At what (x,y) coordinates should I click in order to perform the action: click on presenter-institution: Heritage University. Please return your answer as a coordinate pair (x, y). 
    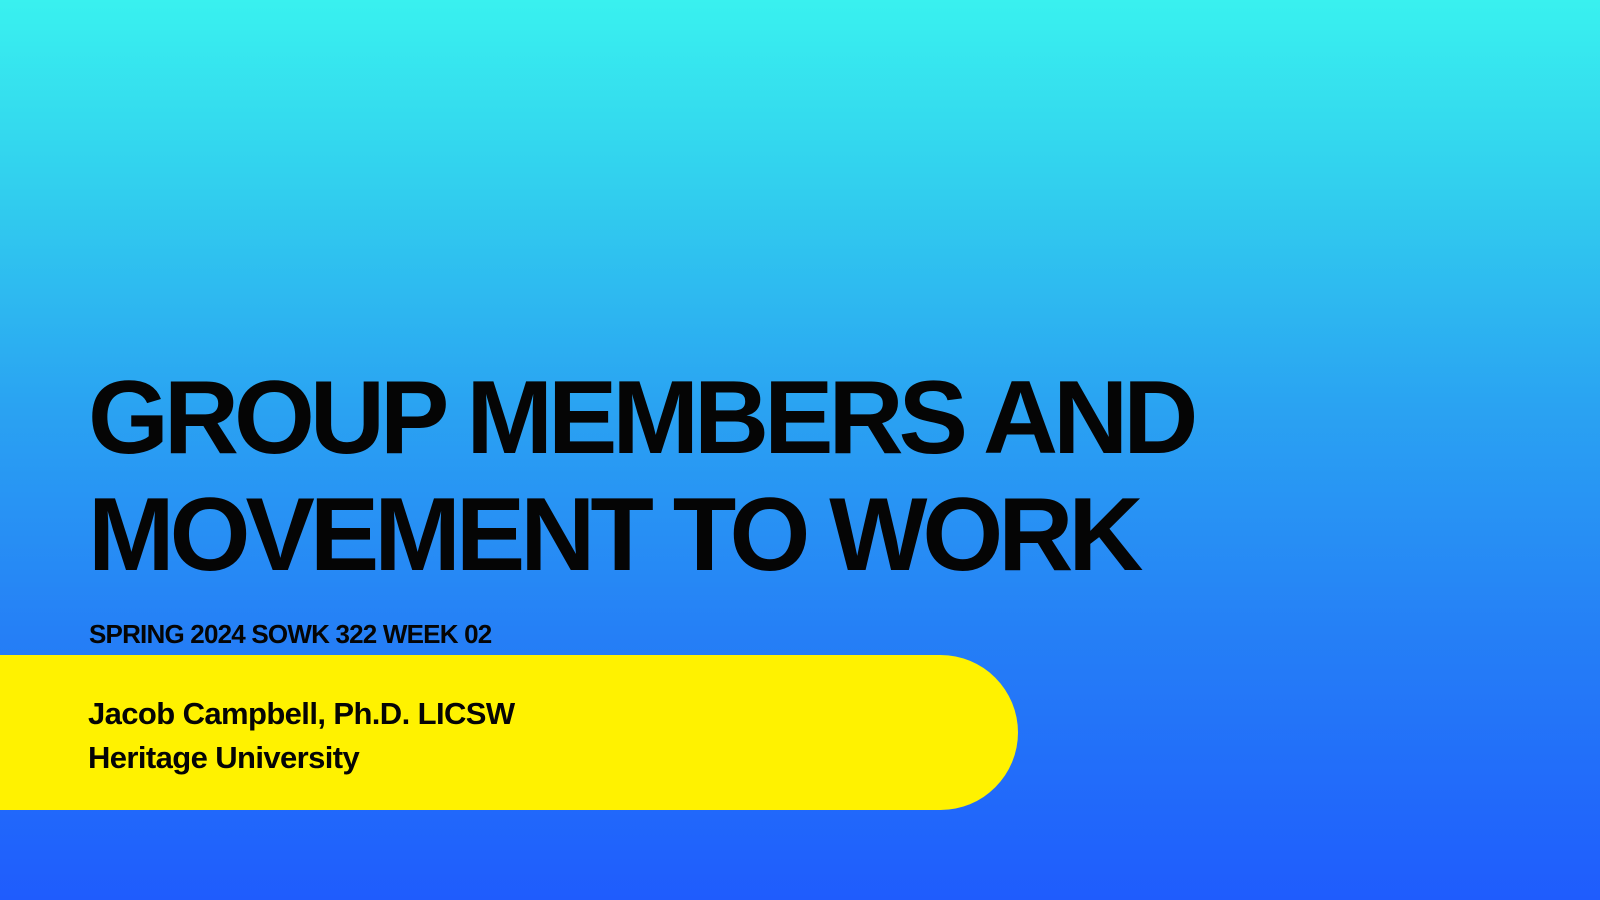
    Looking at the image, I should click on (224, 757).